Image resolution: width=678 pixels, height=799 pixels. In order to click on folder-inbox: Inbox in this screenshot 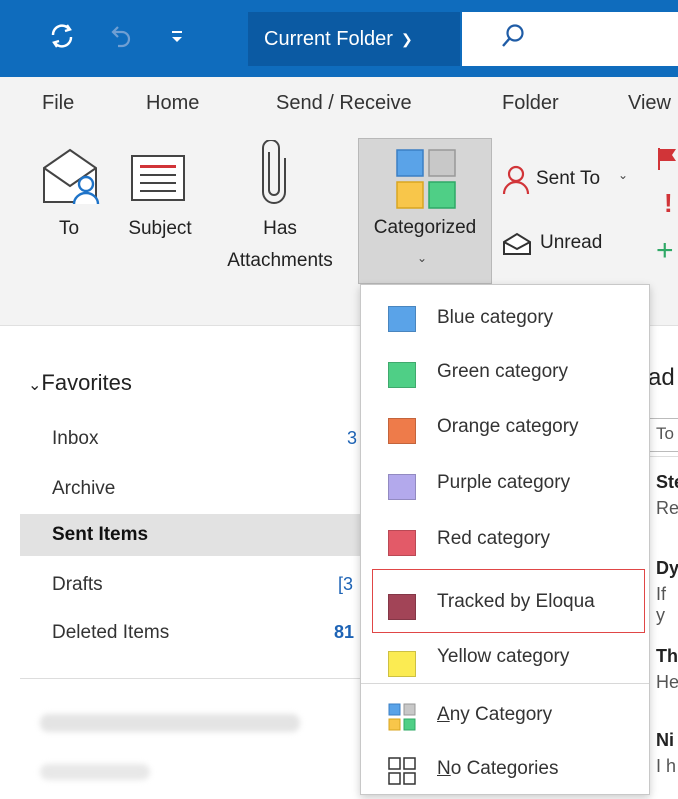, I will do `click(75, 439)`.